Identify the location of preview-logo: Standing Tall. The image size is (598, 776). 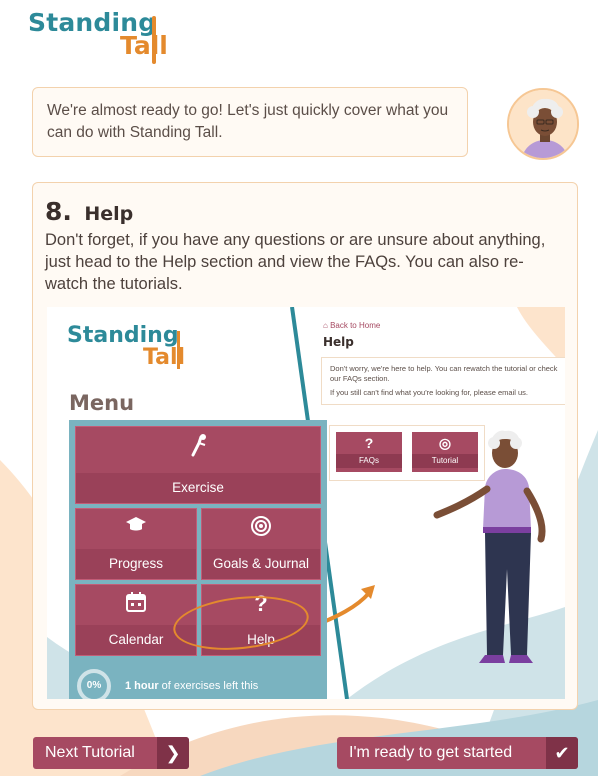
(126, 347).